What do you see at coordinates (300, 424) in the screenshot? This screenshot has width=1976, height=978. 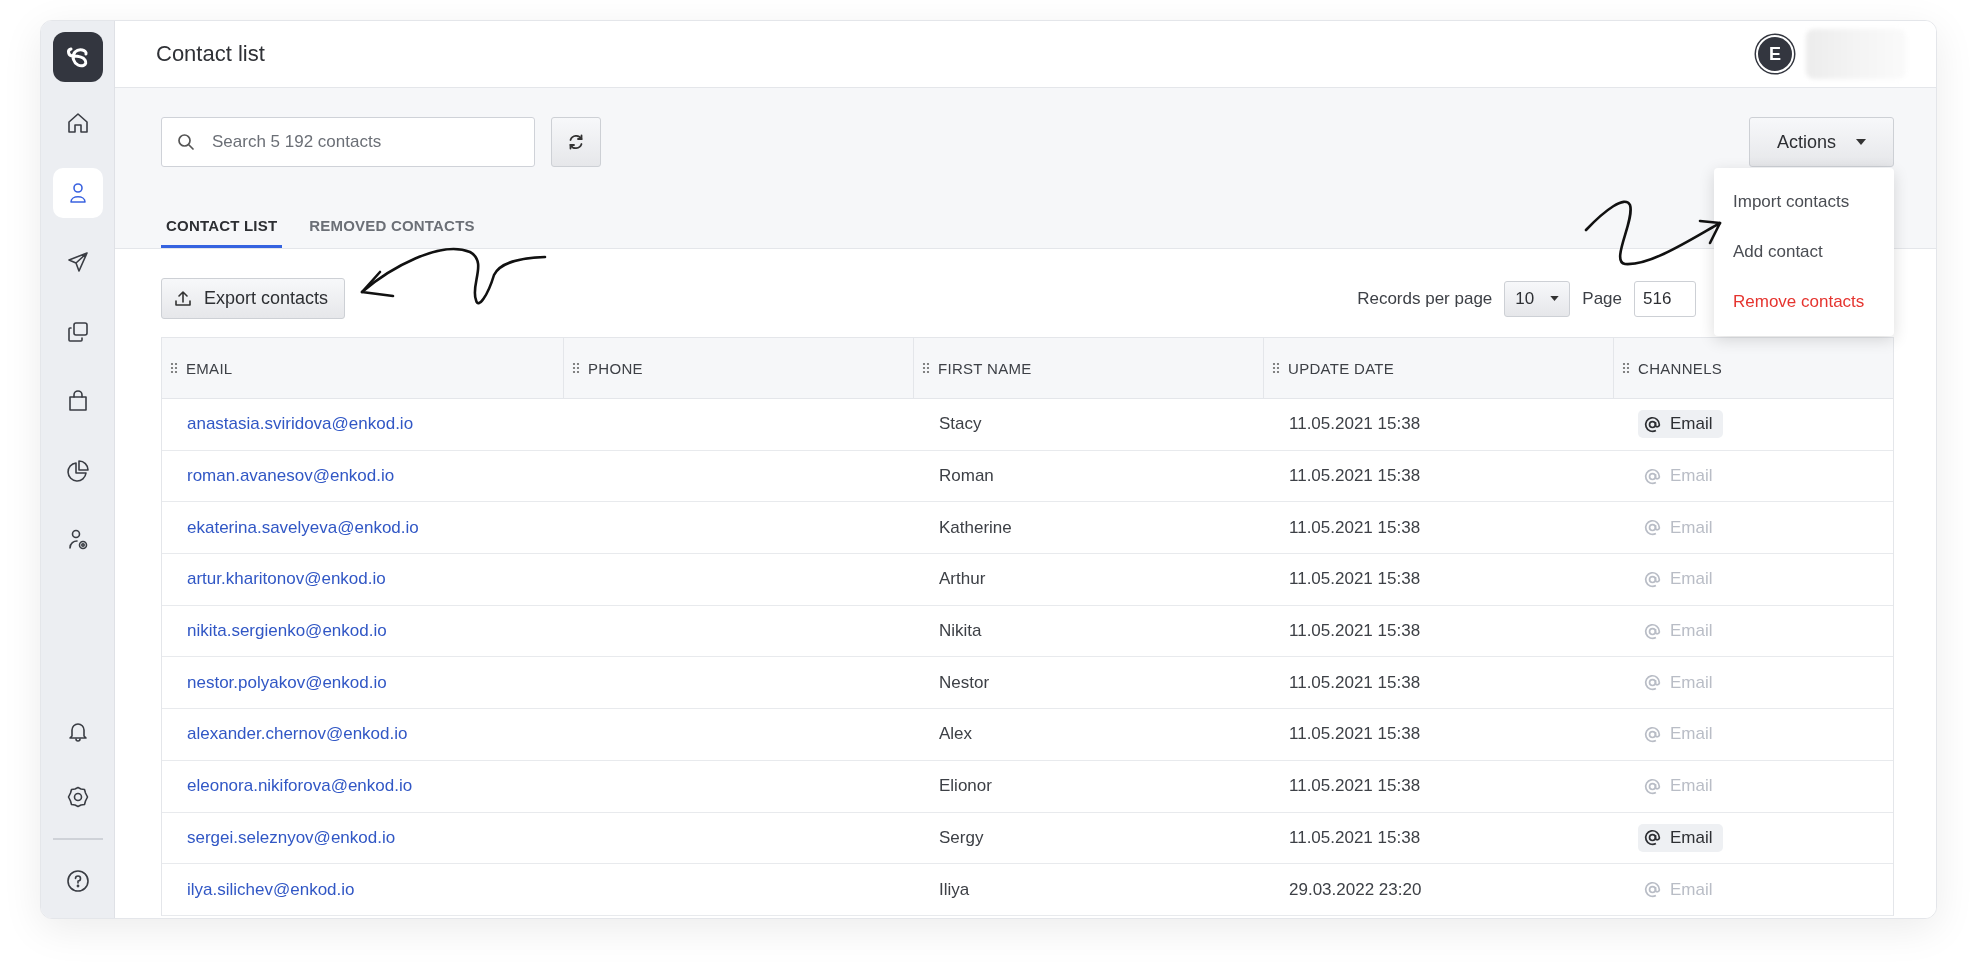 I see `email-link: anastasia.sviridova@enkod.io` at bounding box center [300, 424].